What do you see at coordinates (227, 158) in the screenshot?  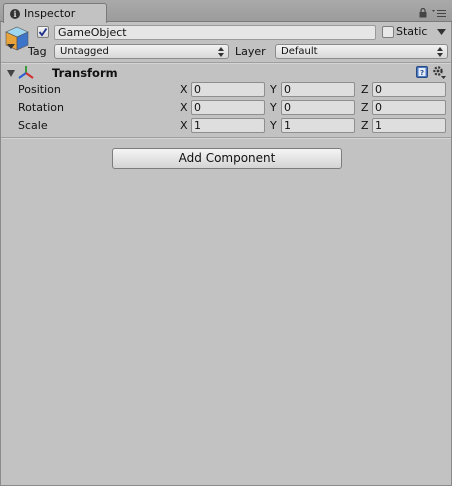 I see `add-component-button: Add Component` at bounding box center [227, 158].